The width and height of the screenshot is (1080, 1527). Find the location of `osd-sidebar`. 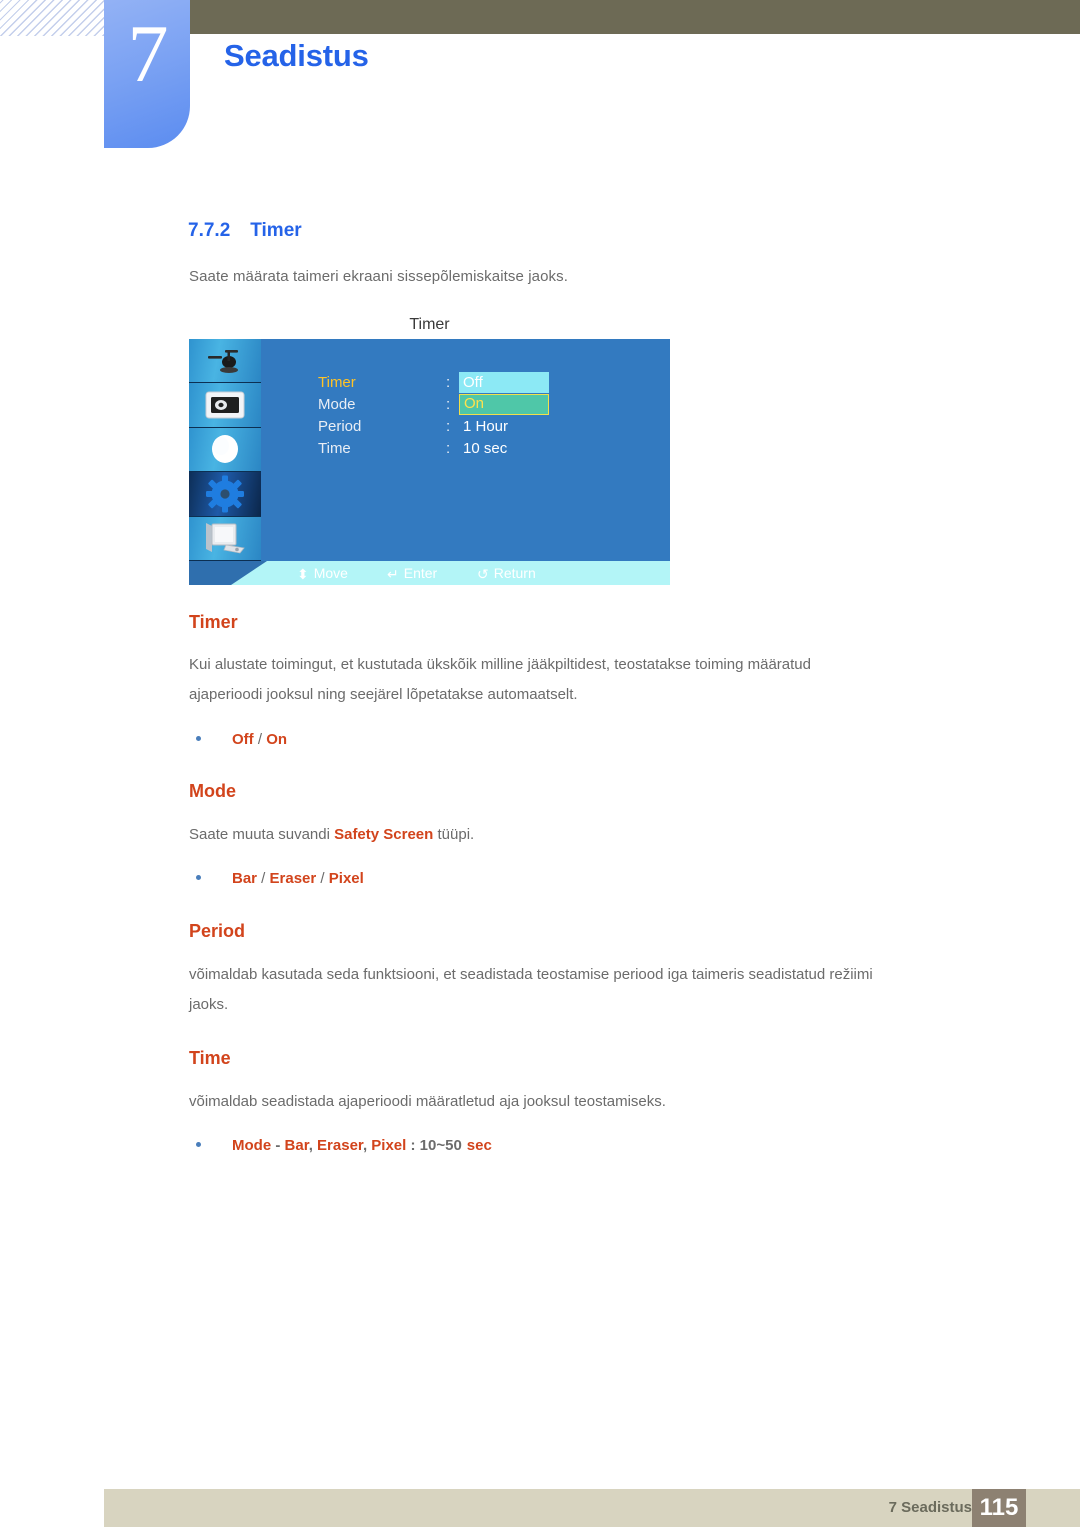

osd-sidebar is located at coordinates (225, 450).